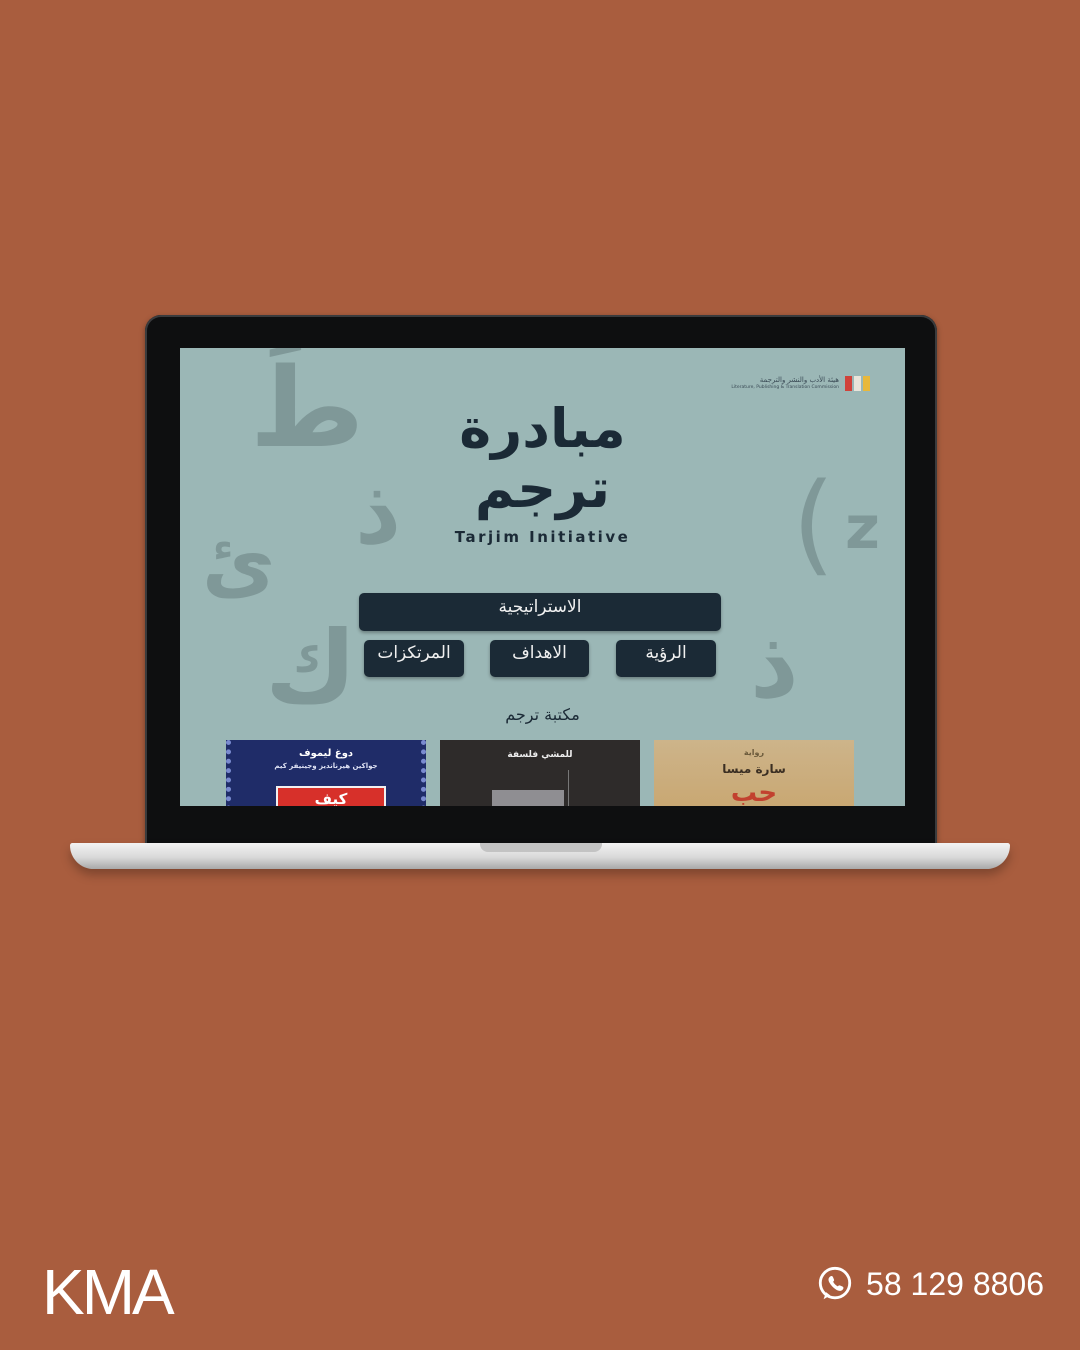 This screenshot has width=1080, height=1350. Describe the element at coordinates (754, 769) in the screenshot. I see `book-author: سارة ميسا` at that location.